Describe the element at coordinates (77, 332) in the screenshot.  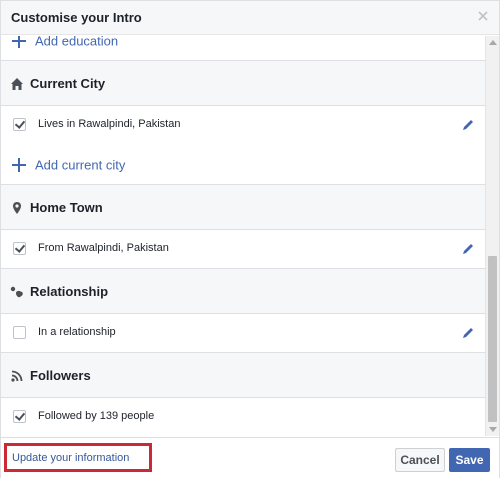
I see `relationship-text: In a relationship` at that location.